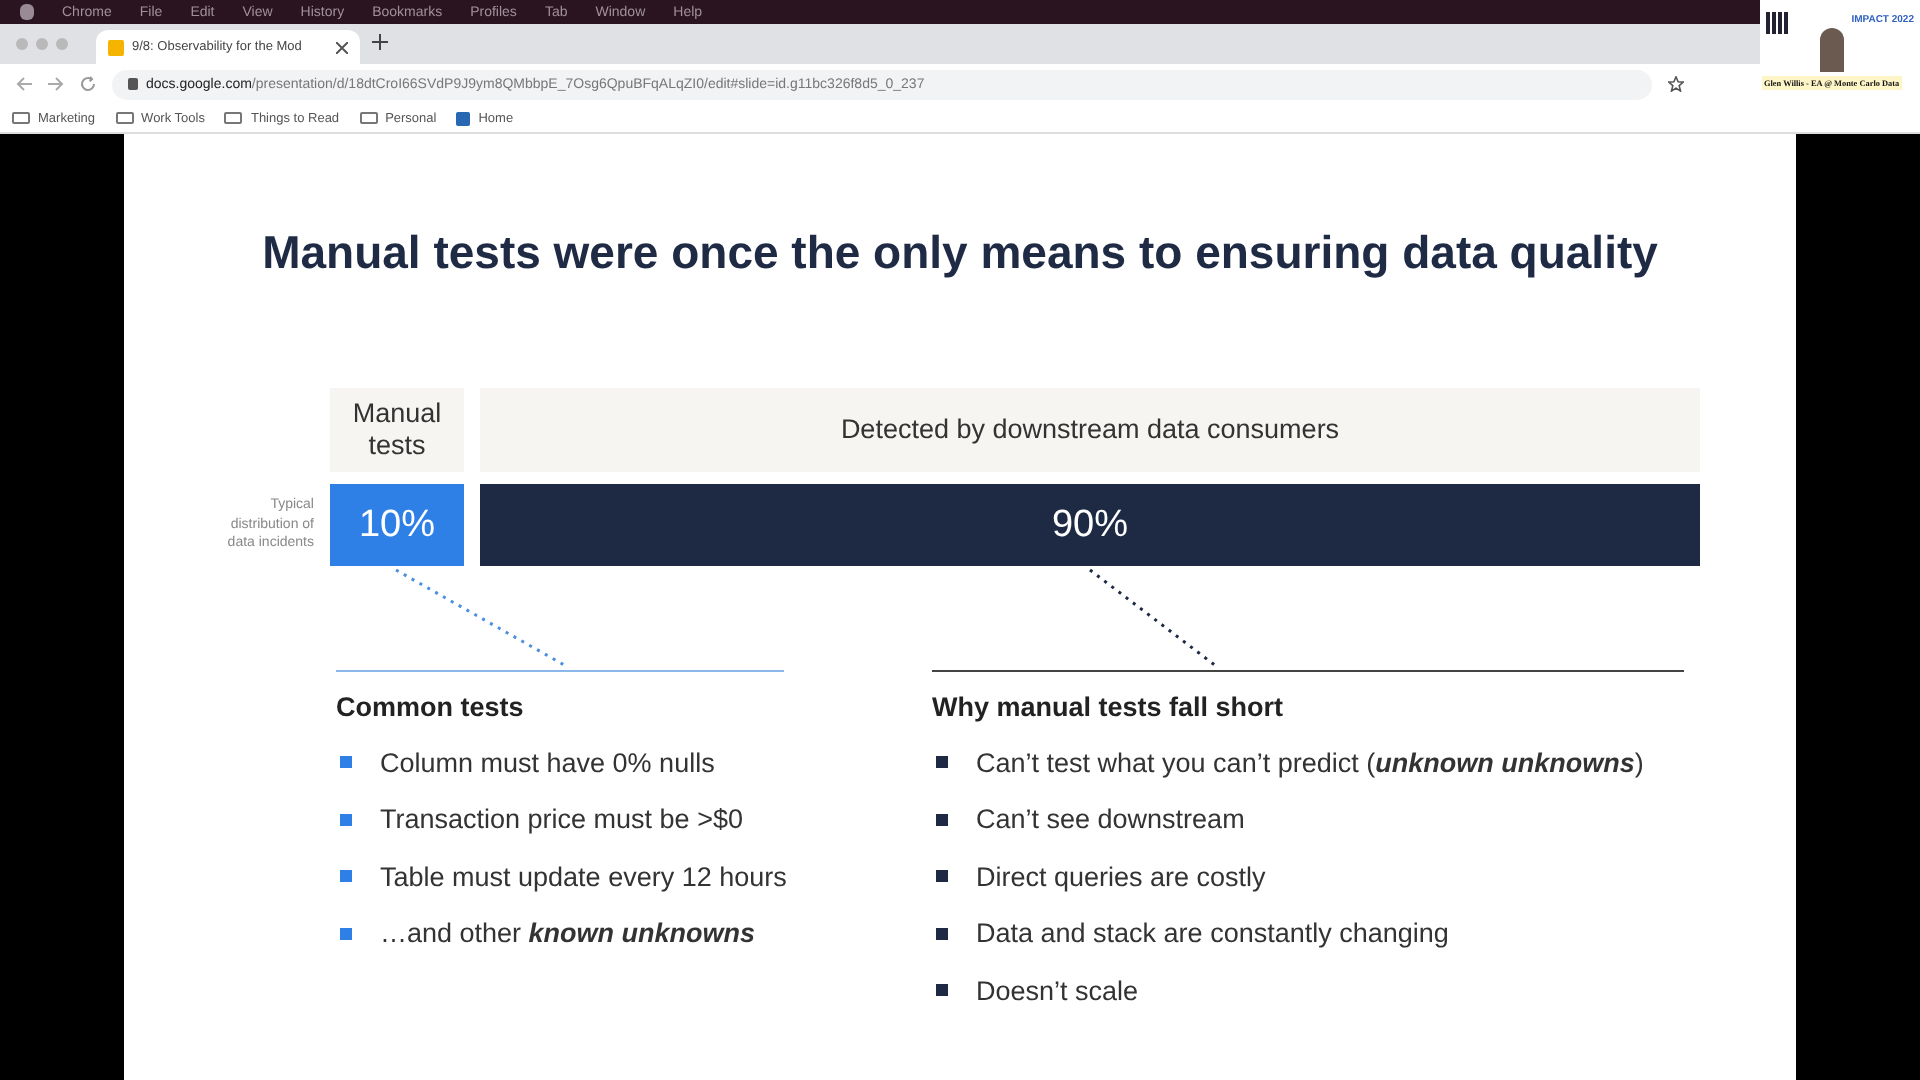 This screenshot has width=1920, height=1080. What do you see at coordinates (397, 525) in the screenshot?
I see `distribution-bar: 10%` at bounding box center [397, 525].